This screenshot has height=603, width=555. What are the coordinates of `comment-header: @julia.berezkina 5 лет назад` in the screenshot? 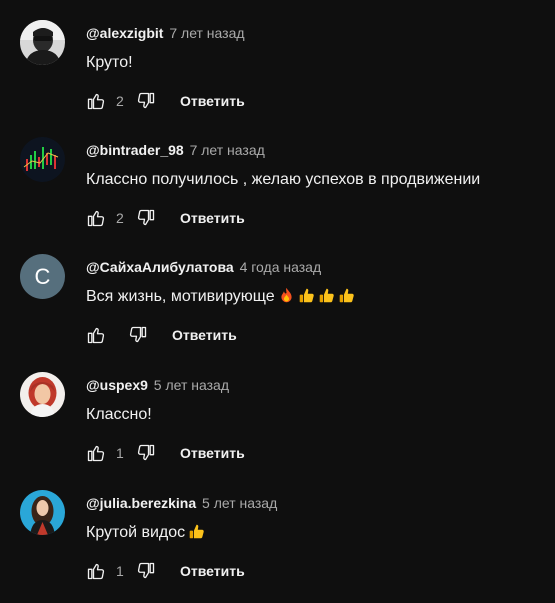 It's located at (181, 503).